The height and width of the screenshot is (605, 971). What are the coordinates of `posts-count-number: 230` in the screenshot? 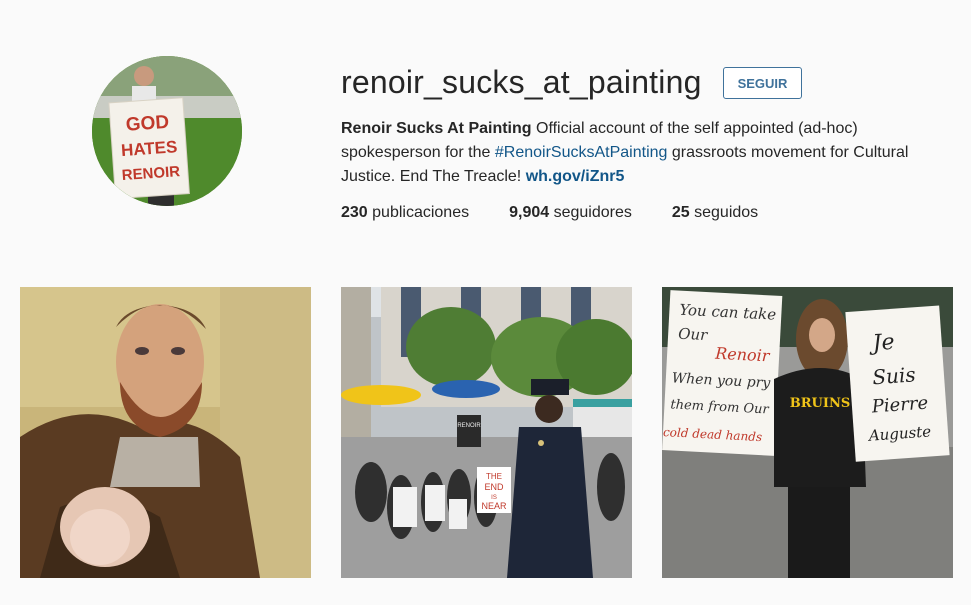 It's located at (354, 212).